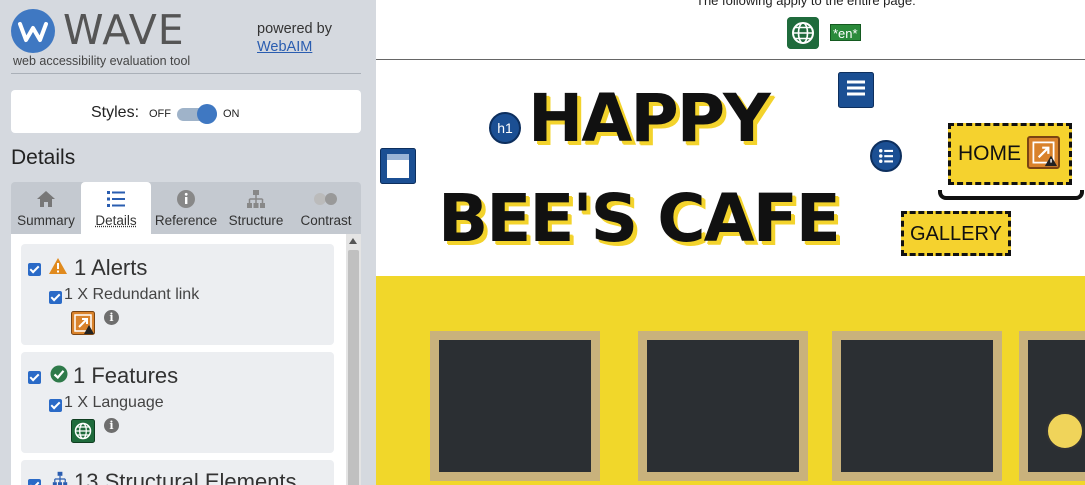 The width and height of the screenshot is (1085, 485). I want to click on preview-divider, so click(730, 59).